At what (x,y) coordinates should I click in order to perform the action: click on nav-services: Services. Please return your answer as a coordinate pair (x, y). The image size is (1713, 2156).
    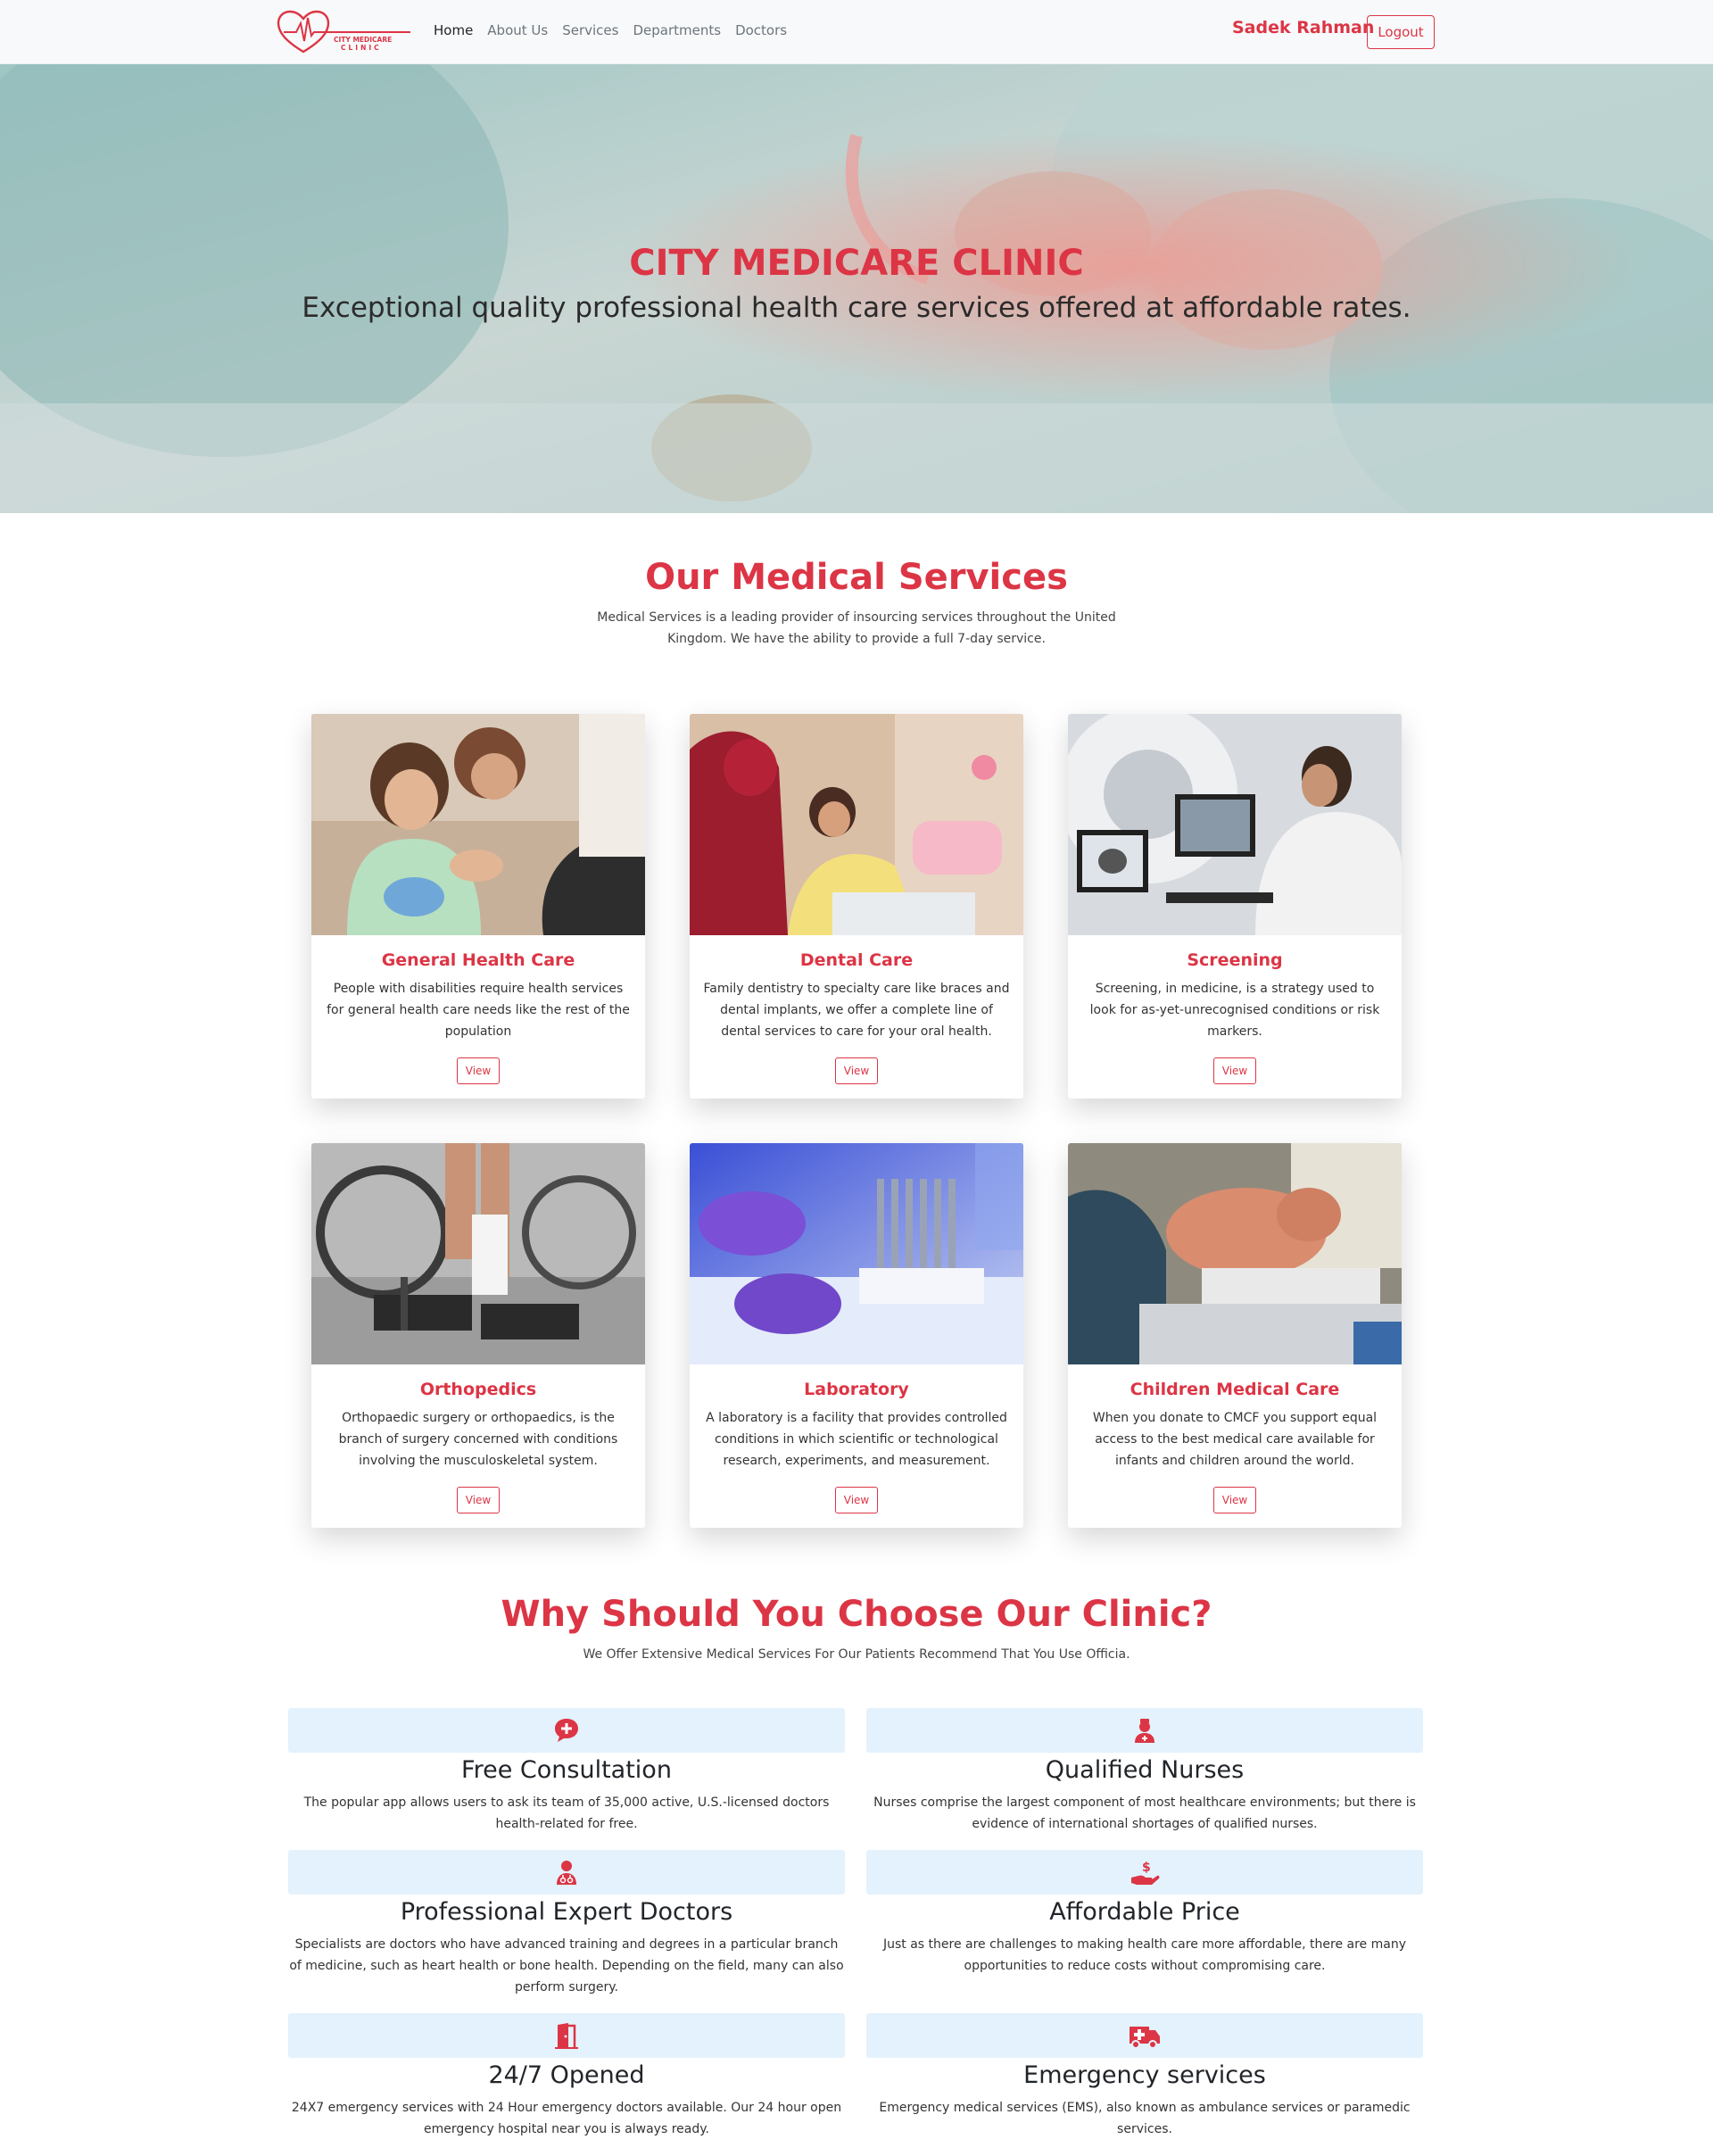
    Looking at the image, I should click on (590, 30).